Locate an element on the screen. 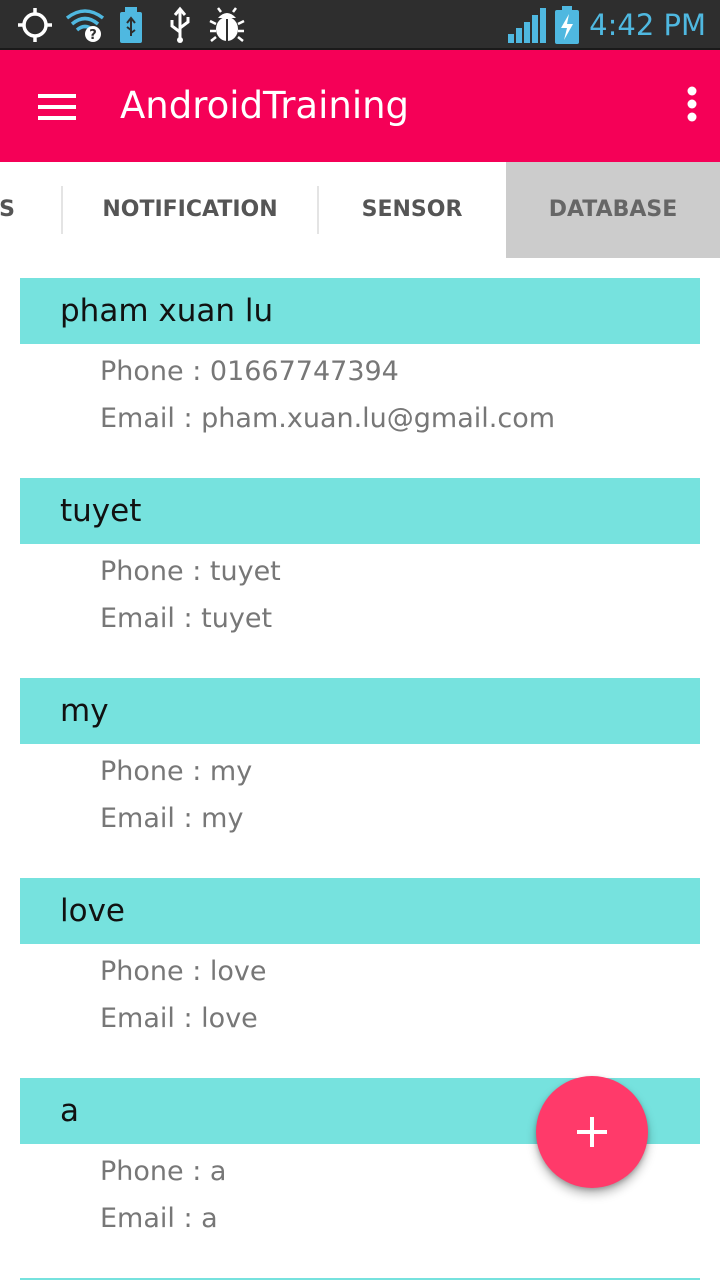  status-time: 4:42 PM is located at coordinates (647, 25).